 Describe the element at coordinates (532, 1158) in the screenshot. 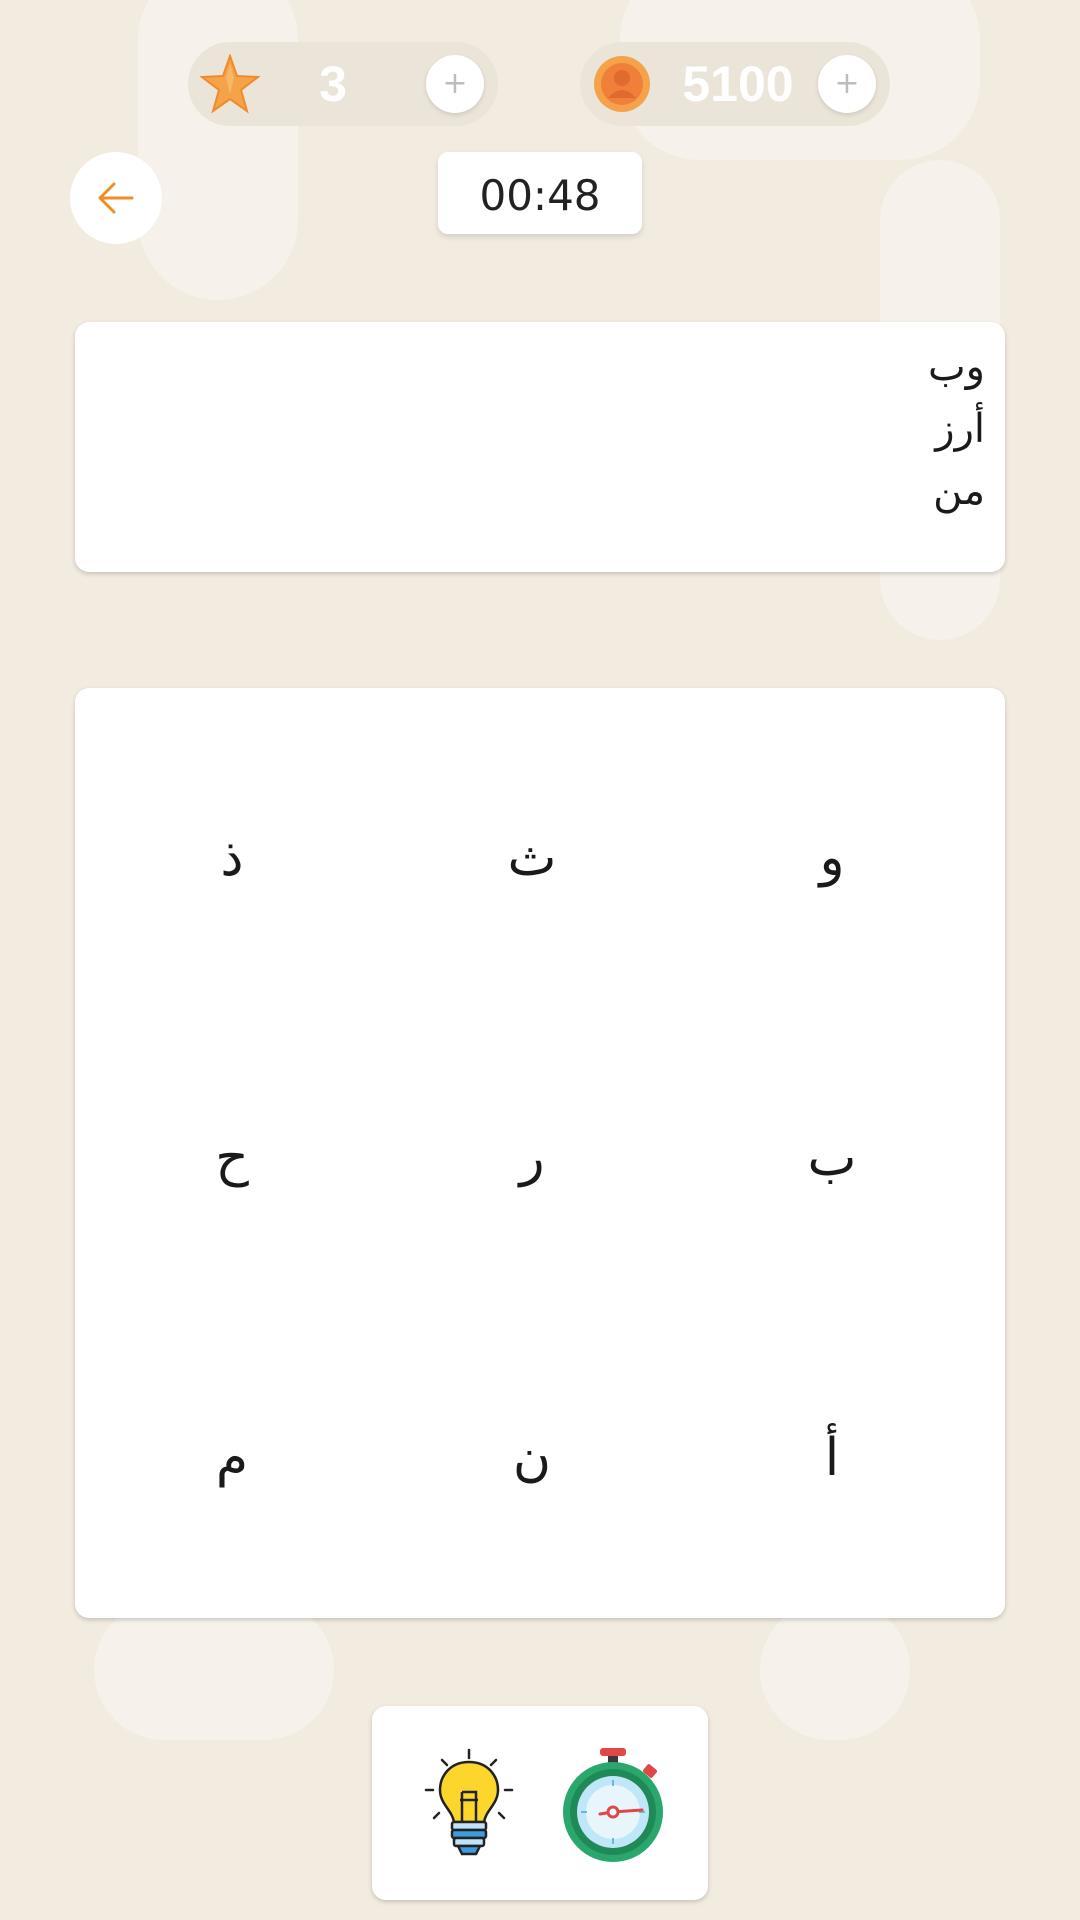

I see `letter-cell: ر` at that location.